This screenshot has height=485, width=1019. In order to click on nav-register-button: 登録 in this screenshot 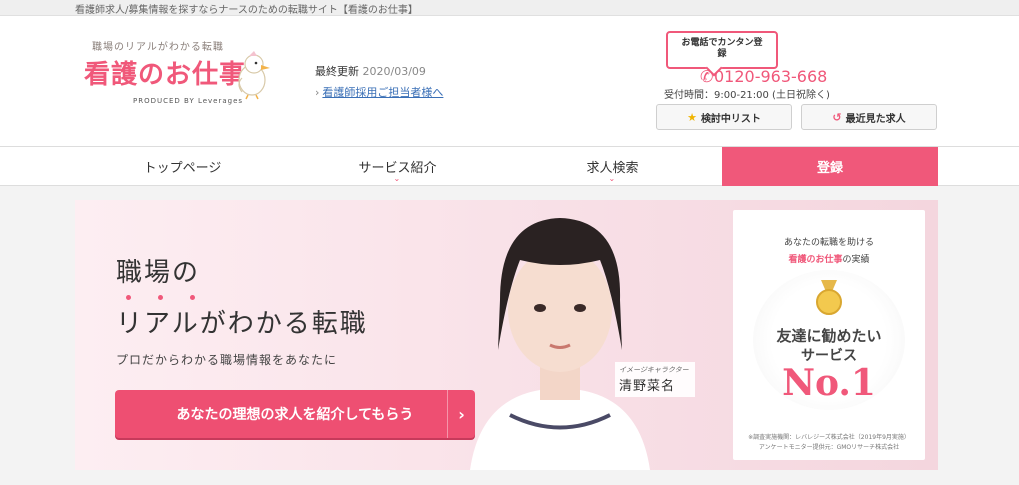, I will do `click(830, 166)`.